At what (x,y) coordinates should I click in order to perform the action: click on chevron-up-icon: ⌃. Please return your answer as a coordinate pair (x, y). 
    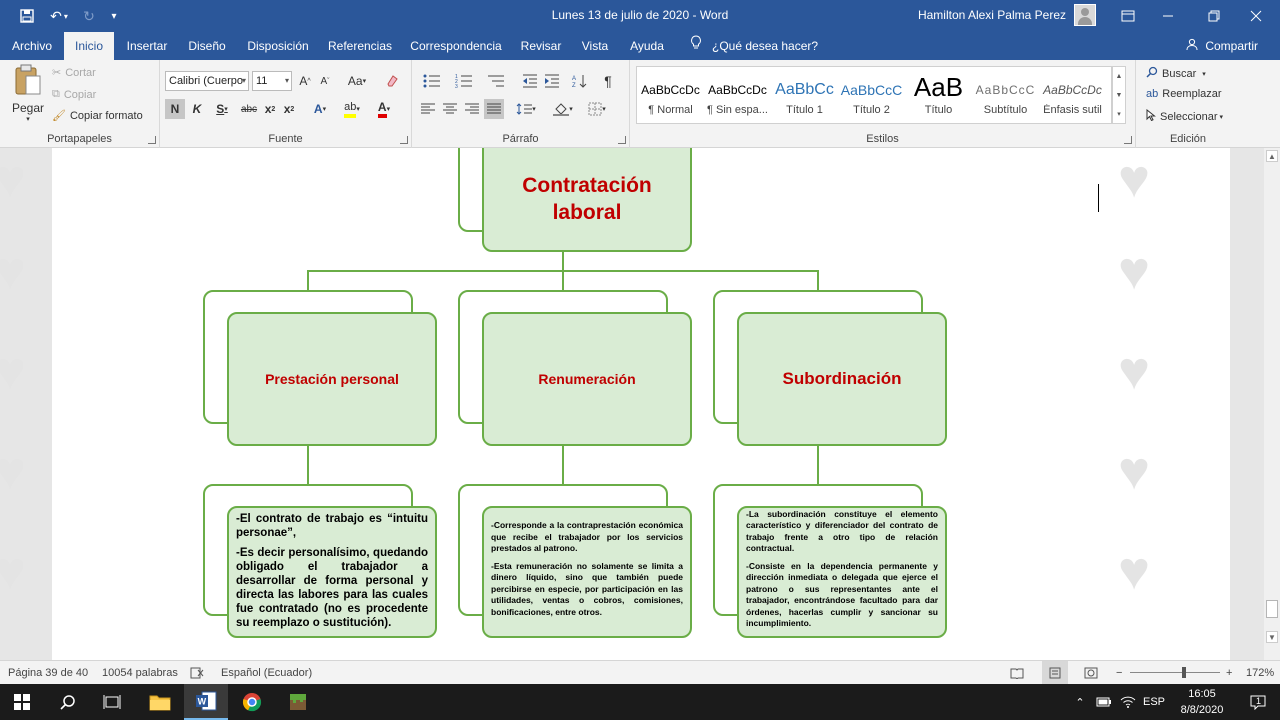
    Looking at the image, I should click on (1080, 702).